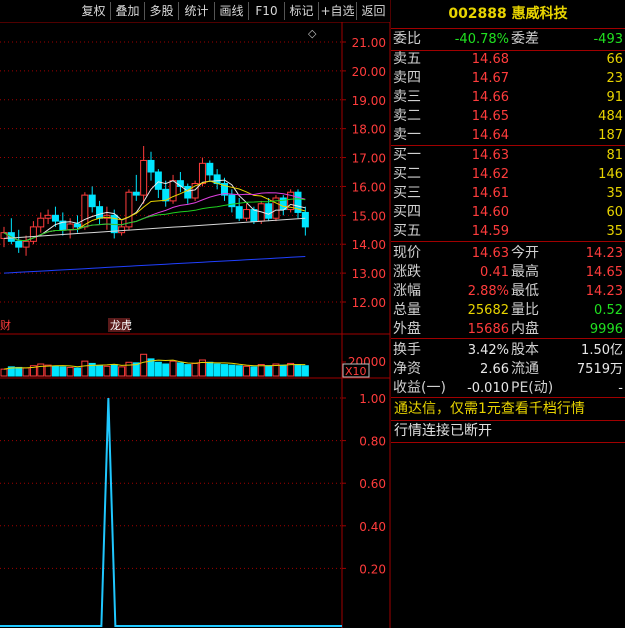  I want to click on mark-button: 标记, so click(302, 11).